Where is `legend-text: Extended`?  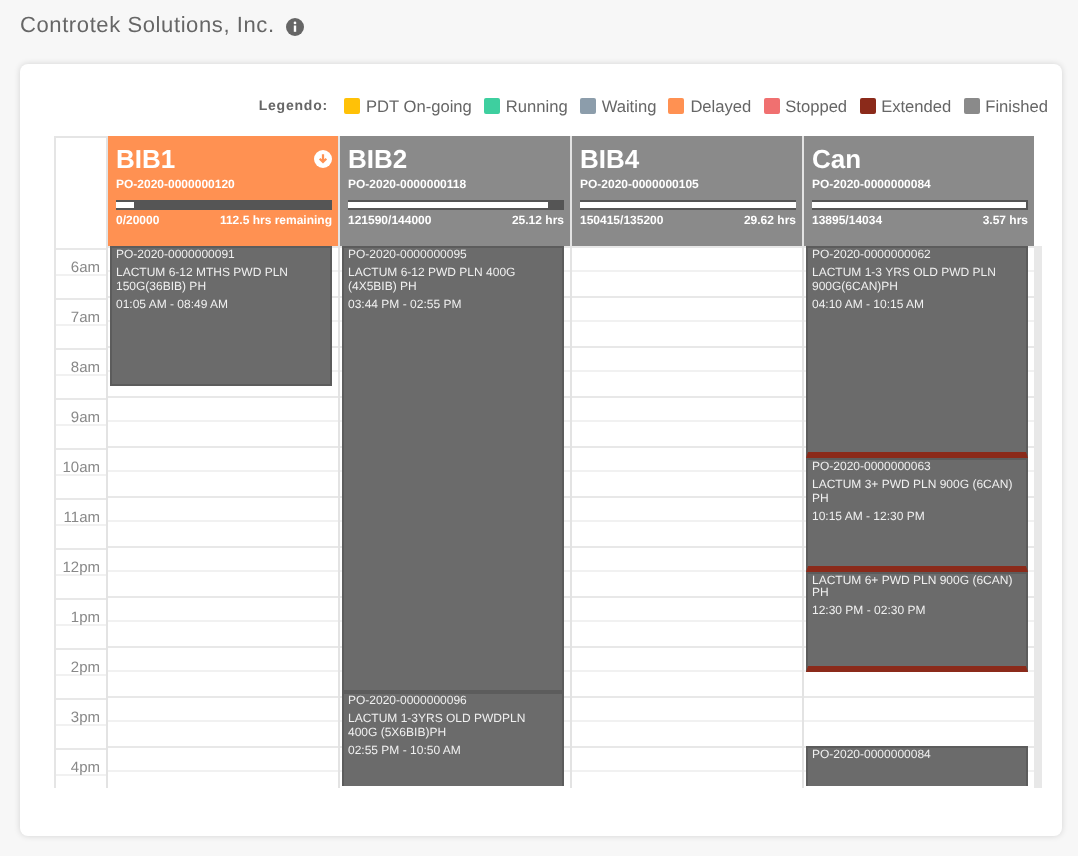 legend-text: Extended is located at coordinates (916, 106).